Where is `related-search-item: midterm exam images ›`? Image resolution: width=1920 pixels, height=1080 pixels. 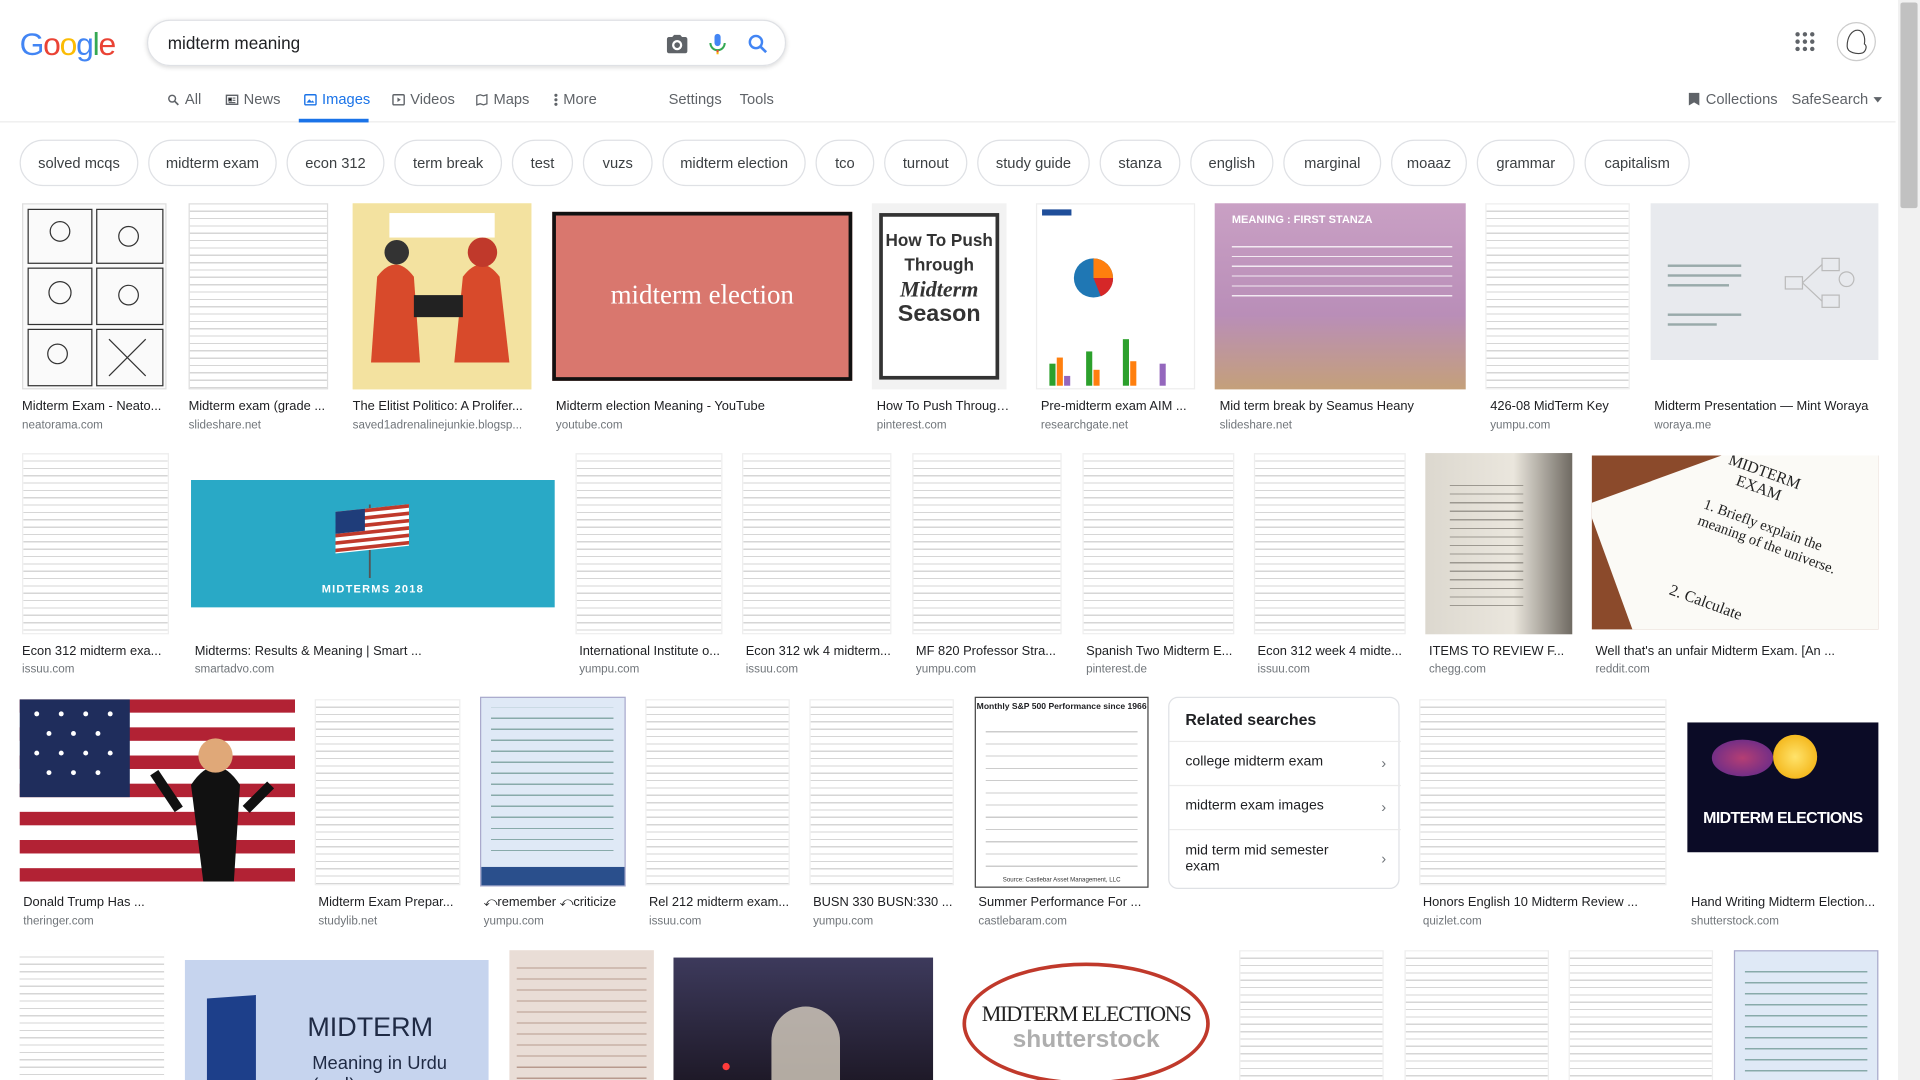 related-search-item: midterm exam images › is located at coordinates (1285, 806).